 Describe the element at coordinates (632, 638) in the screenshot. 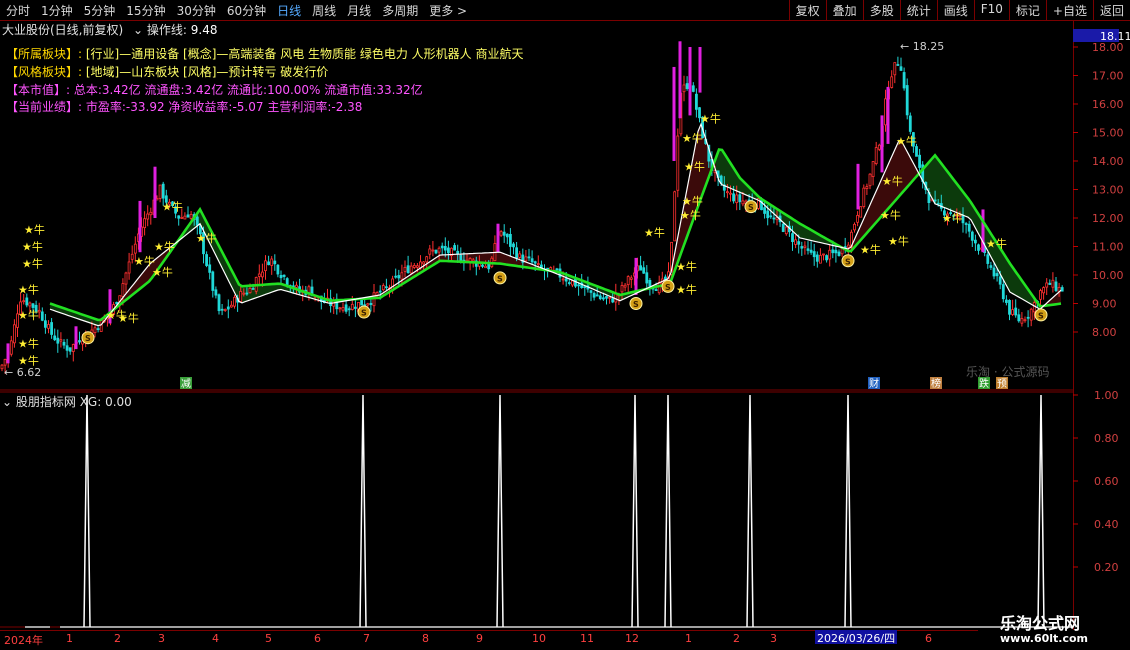

I see `date-tick: 12` at that location.